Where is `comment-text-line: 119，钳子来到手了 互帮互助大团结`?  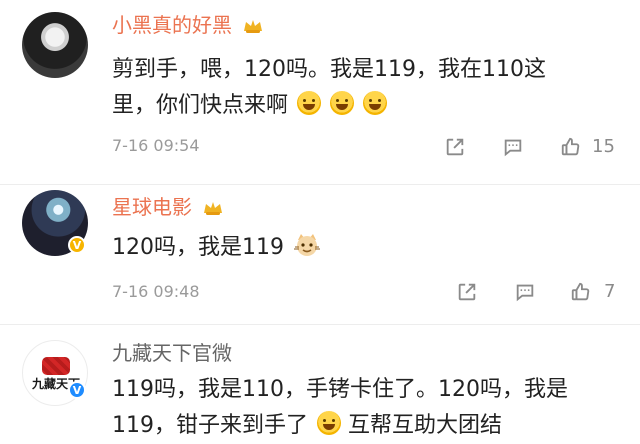
comment-text-line: 119，钳子来到手了 互帮互助大团结 is located at coordinates (362, 426).